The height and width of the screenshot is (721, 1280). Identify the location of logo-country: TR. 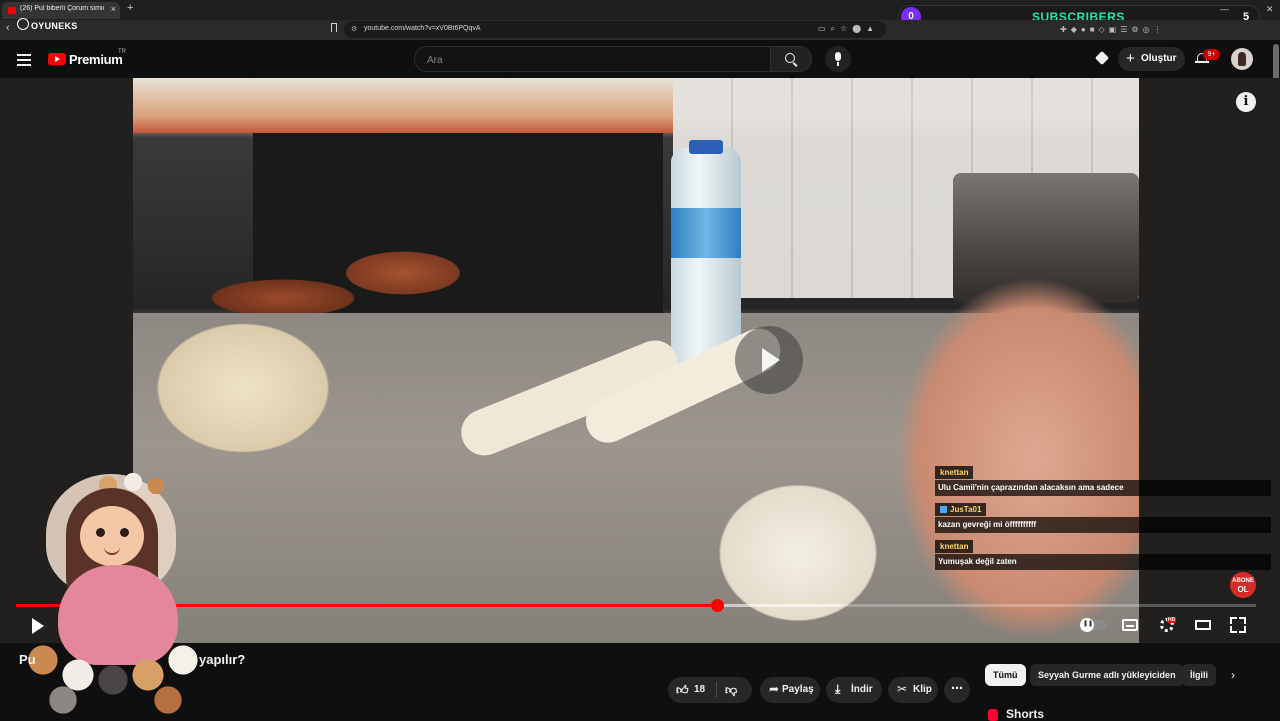
(122, 52).